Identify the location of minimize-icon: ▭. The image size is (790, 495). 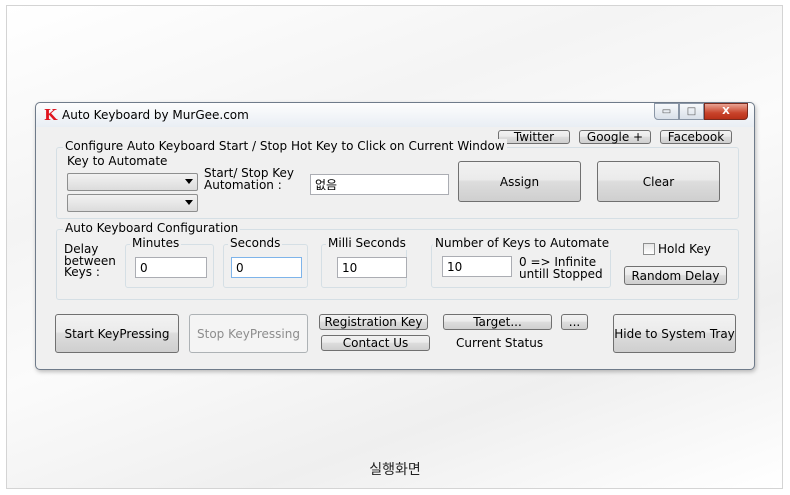
(666, 111).